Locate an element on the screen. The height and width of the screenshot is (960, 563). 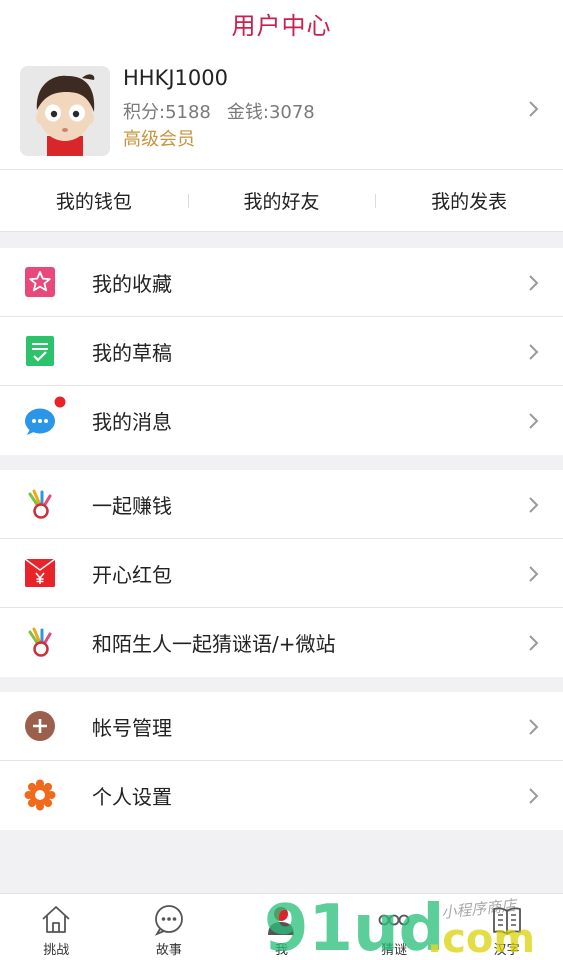
menu-item-red-envelope: 开心红包 is located at coordinates (281, 573).